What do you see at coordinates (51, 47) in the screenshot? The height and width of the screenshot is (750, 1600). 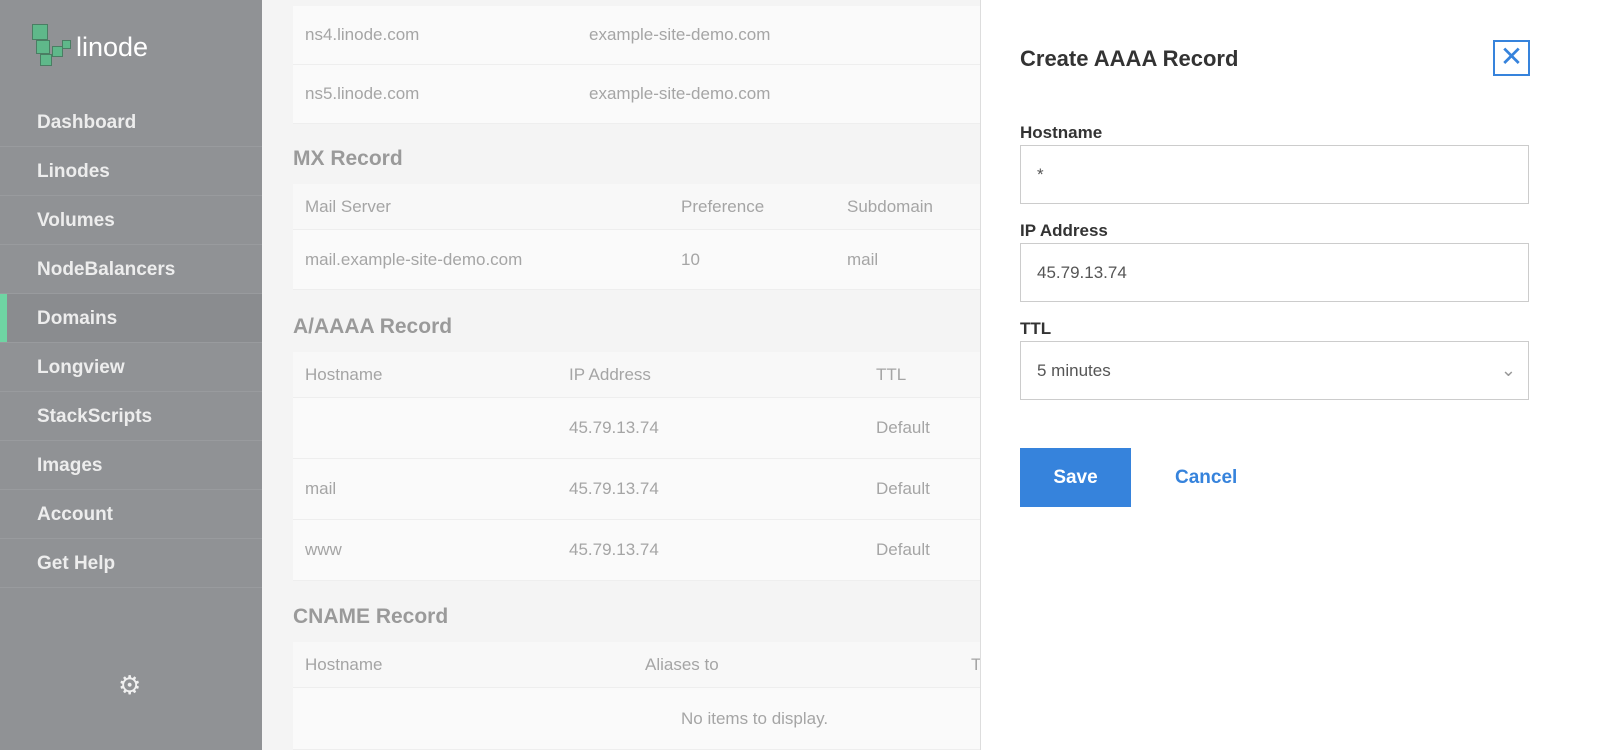 I see `linode-logo-icon` at bounding box center [51, 47].